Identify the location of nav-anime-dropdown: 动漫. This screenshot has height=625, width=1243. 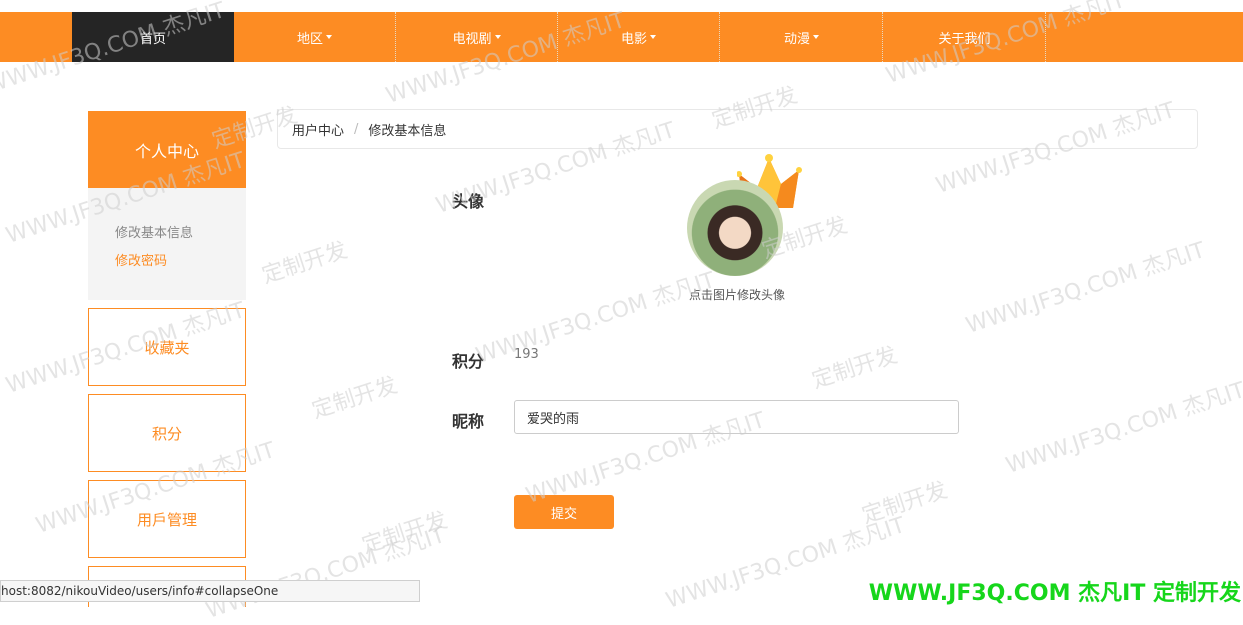
(802, 37).